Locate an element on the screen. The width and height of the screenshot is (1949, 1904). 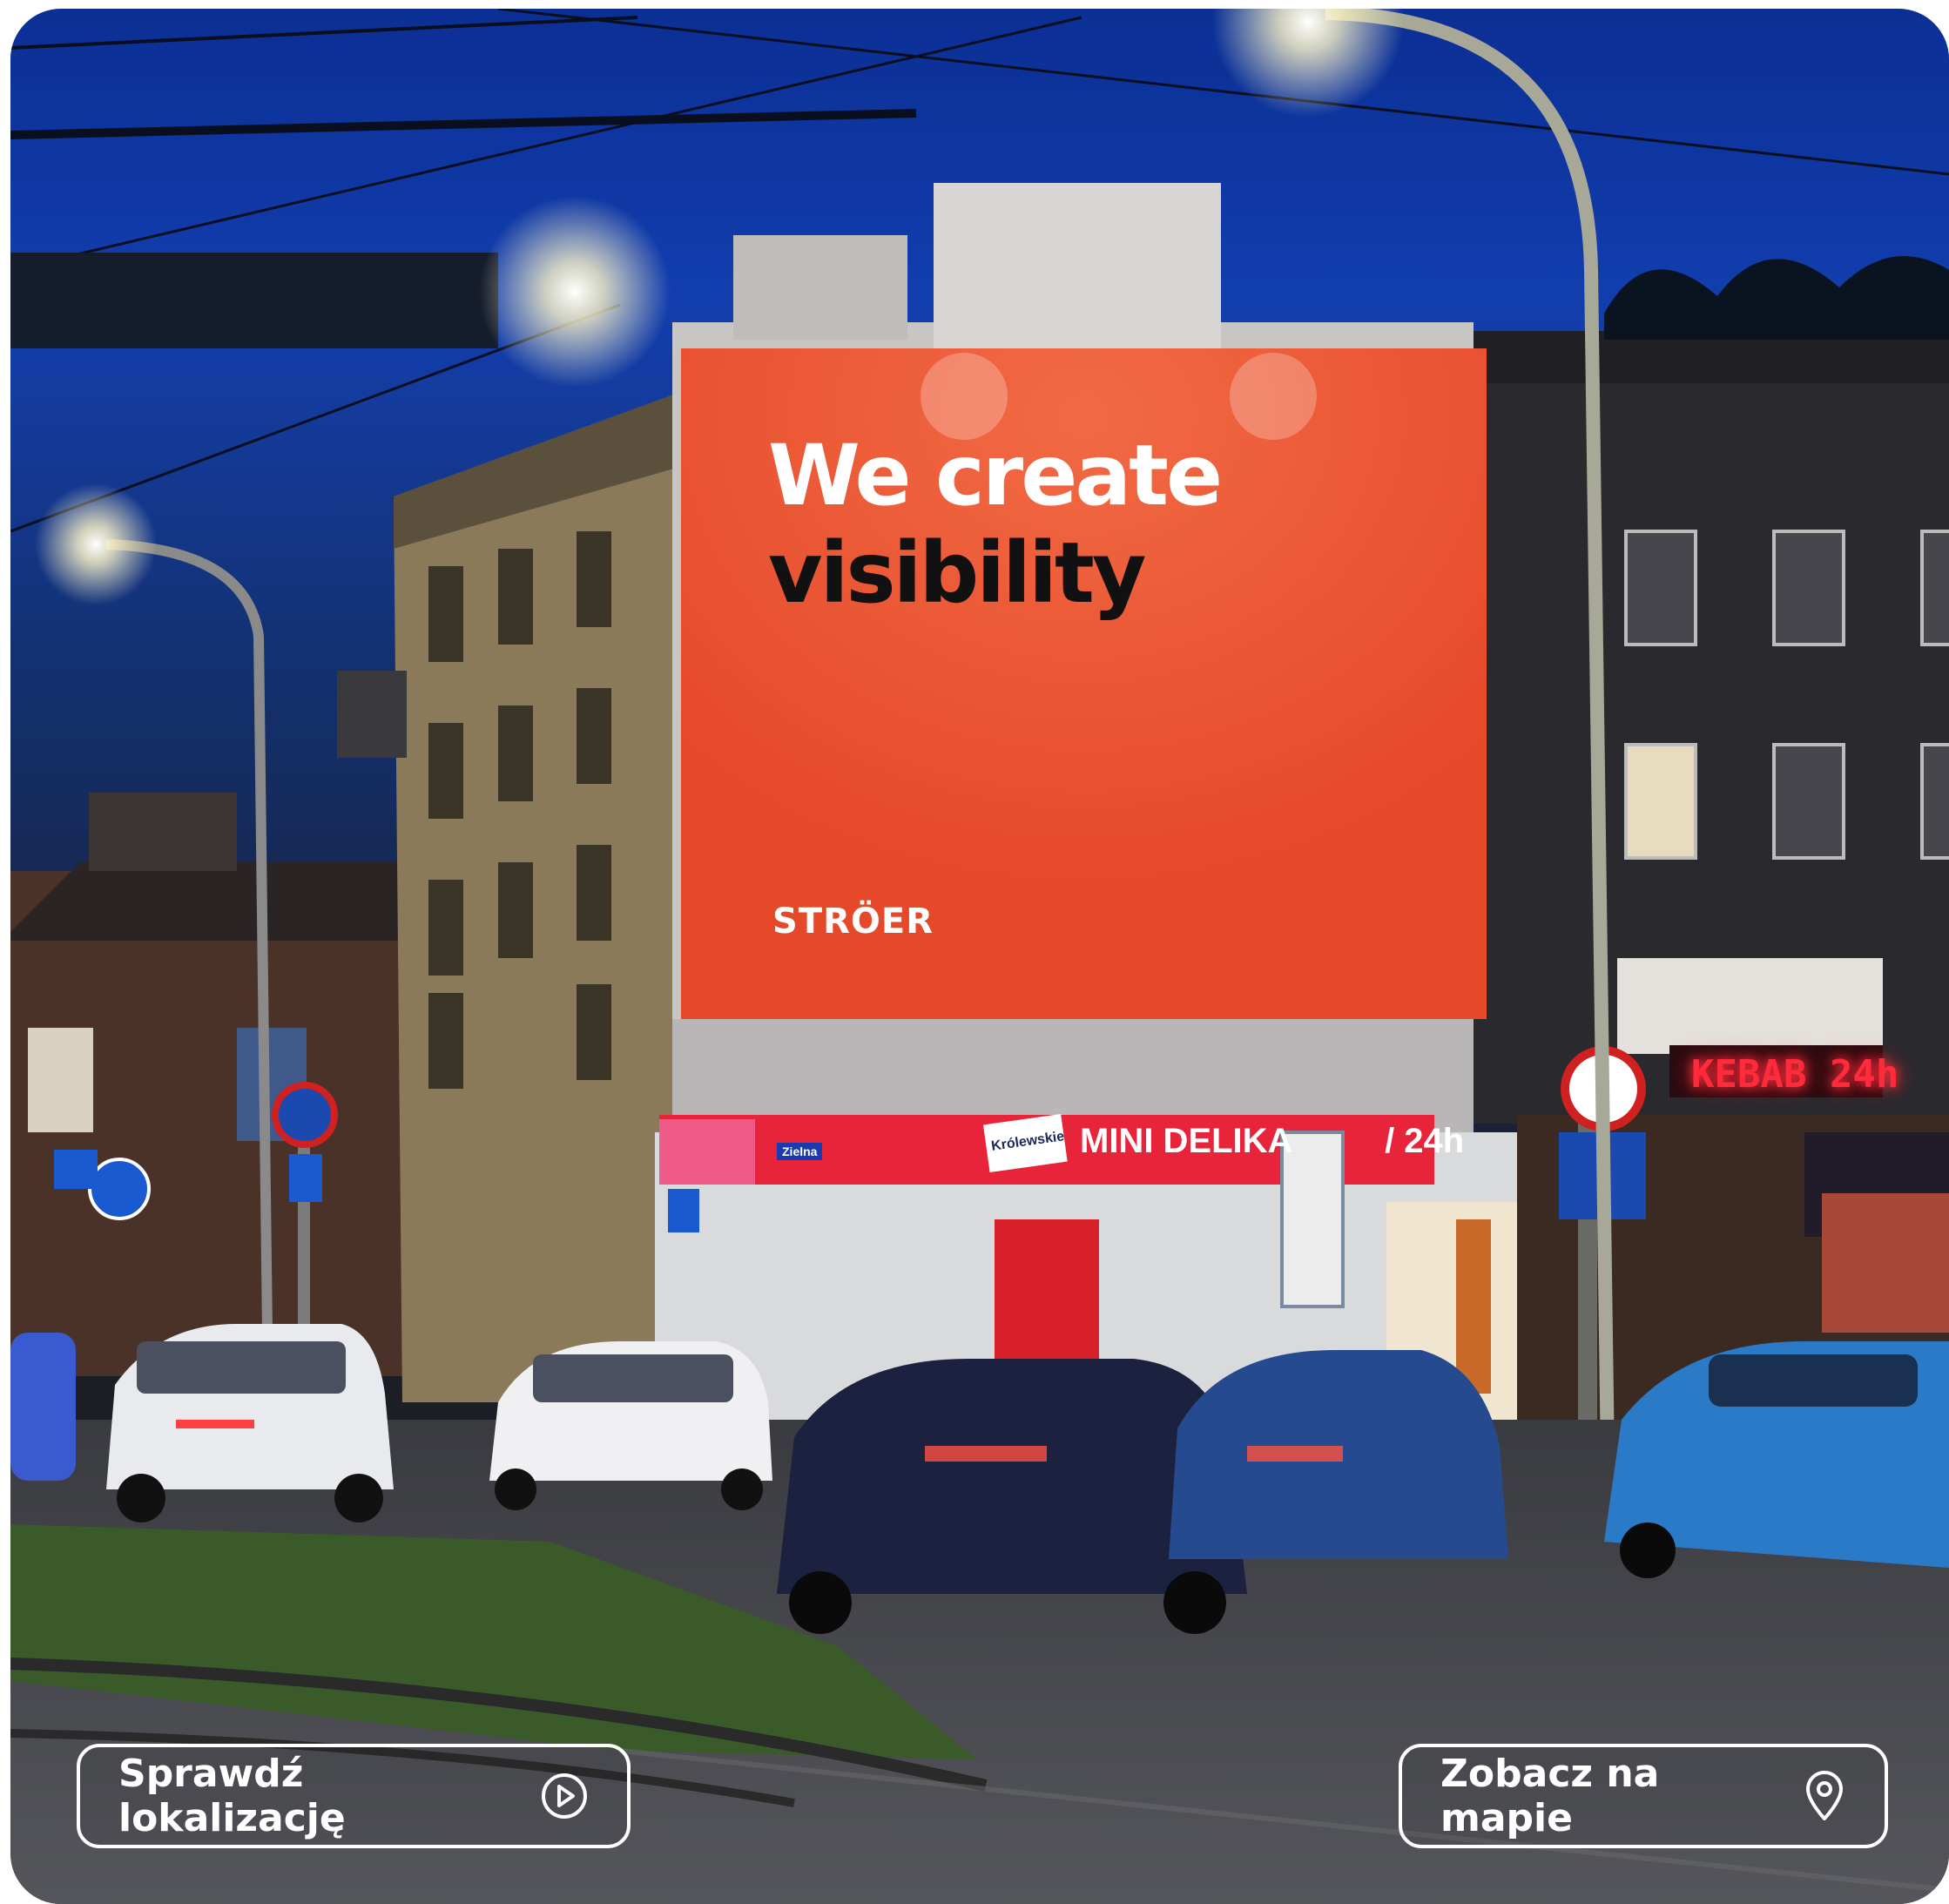
shop-sign-suffix: / 24h is located at coordinates (1425, 1141).